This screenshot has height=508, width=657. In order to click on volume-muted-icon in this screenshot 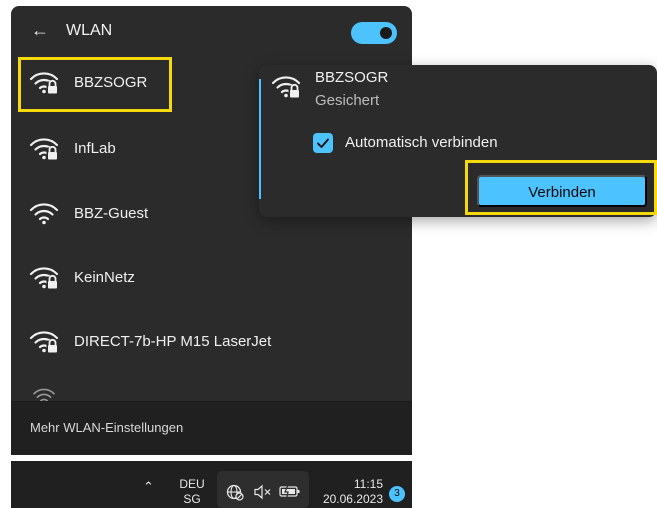, I will do `click(262, 492)`.